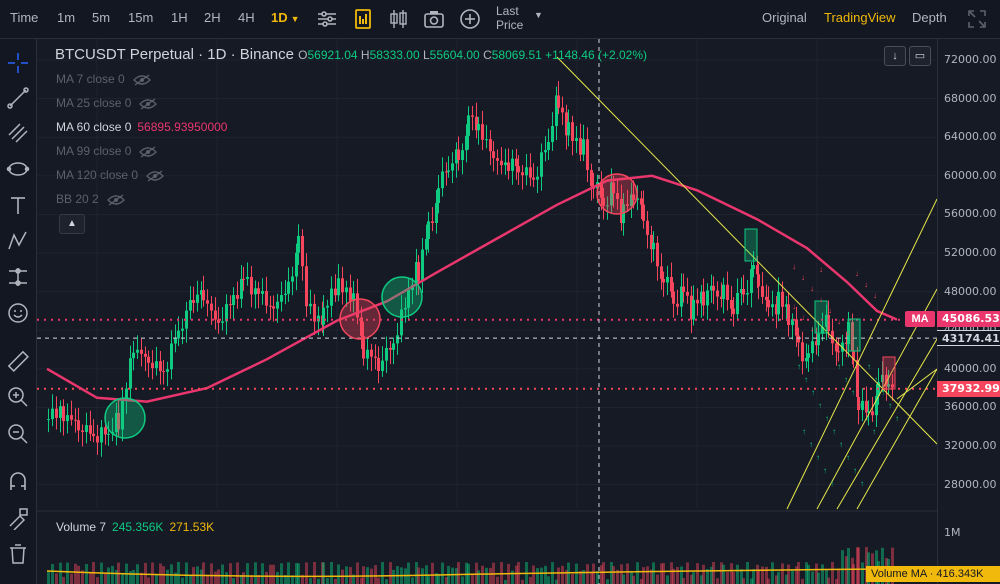  I want to click on document-chart-icon, so click(363, 19).